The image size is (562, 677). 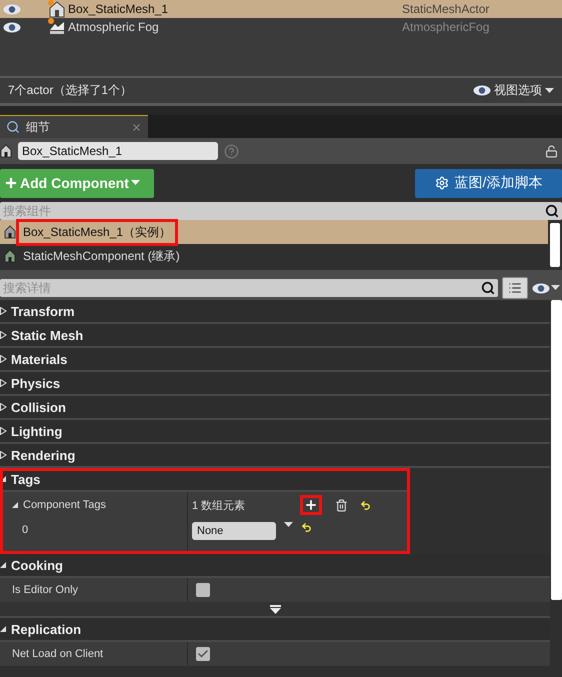 I want to click on view-options-button: 视图选项, so click(x=513, y=90).